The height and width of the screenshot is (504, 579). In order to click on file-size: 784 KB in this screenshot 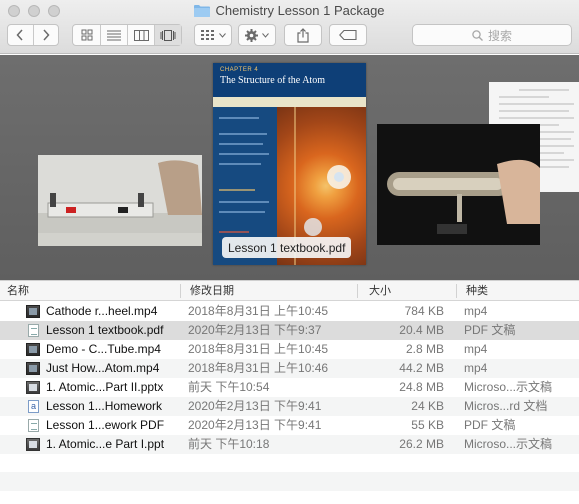, I will do `click(424, 311)`.